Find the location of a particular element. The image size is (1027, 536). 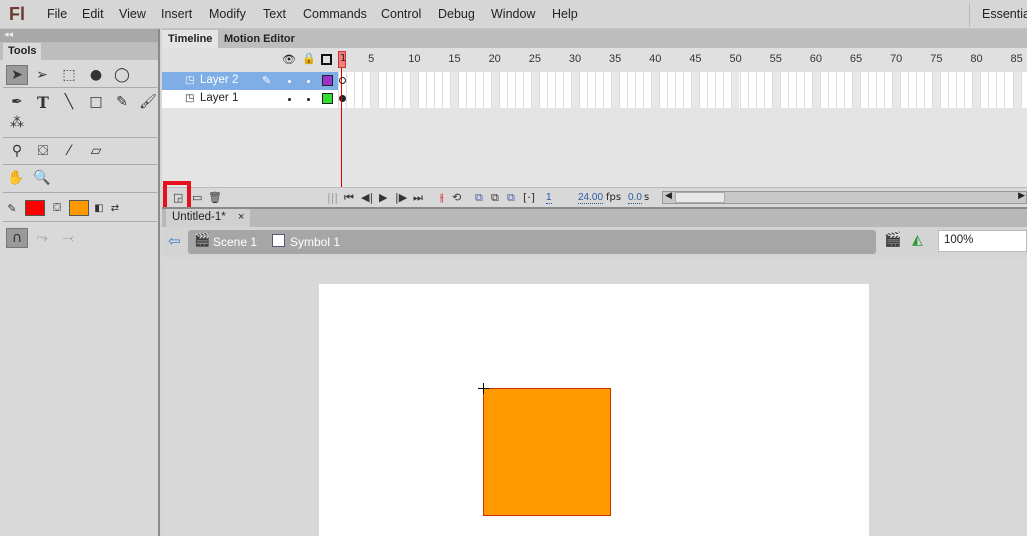

menu-insert: Insert is located at coordinates (176, 14).